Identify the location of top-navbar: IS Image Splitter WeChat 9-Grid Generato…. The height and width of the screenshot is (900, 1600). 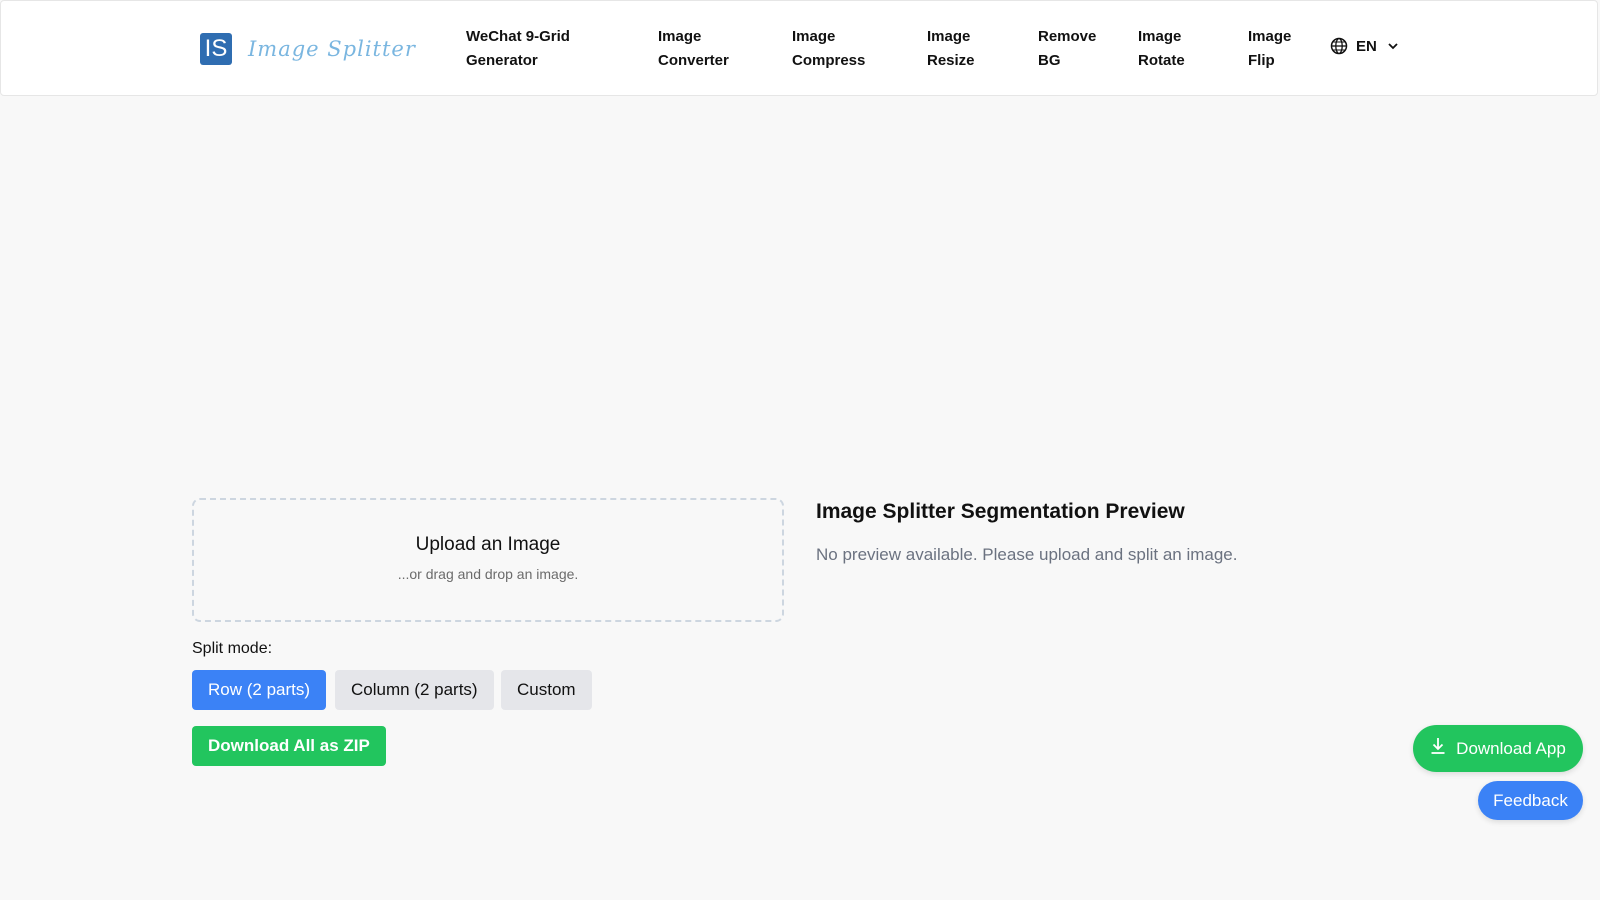
(799, 48).